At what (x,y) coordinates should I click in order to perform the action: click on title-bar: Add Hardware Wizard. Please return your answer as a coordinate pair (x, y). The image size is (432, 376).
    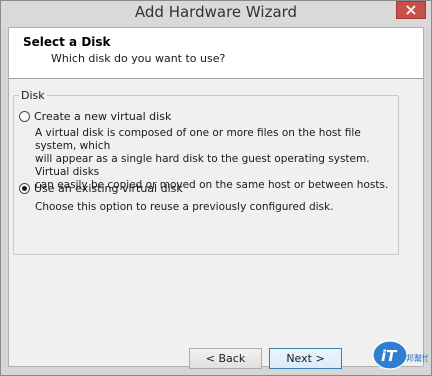
    Looking at the image, I should click on (216, 14).